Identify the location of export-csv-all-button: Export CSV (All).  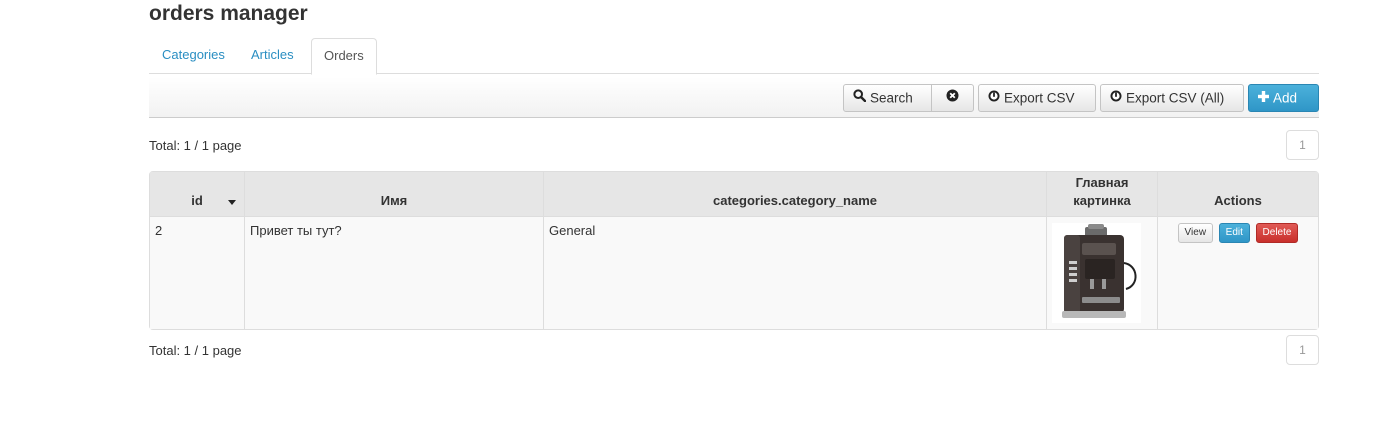
(1172, 98).